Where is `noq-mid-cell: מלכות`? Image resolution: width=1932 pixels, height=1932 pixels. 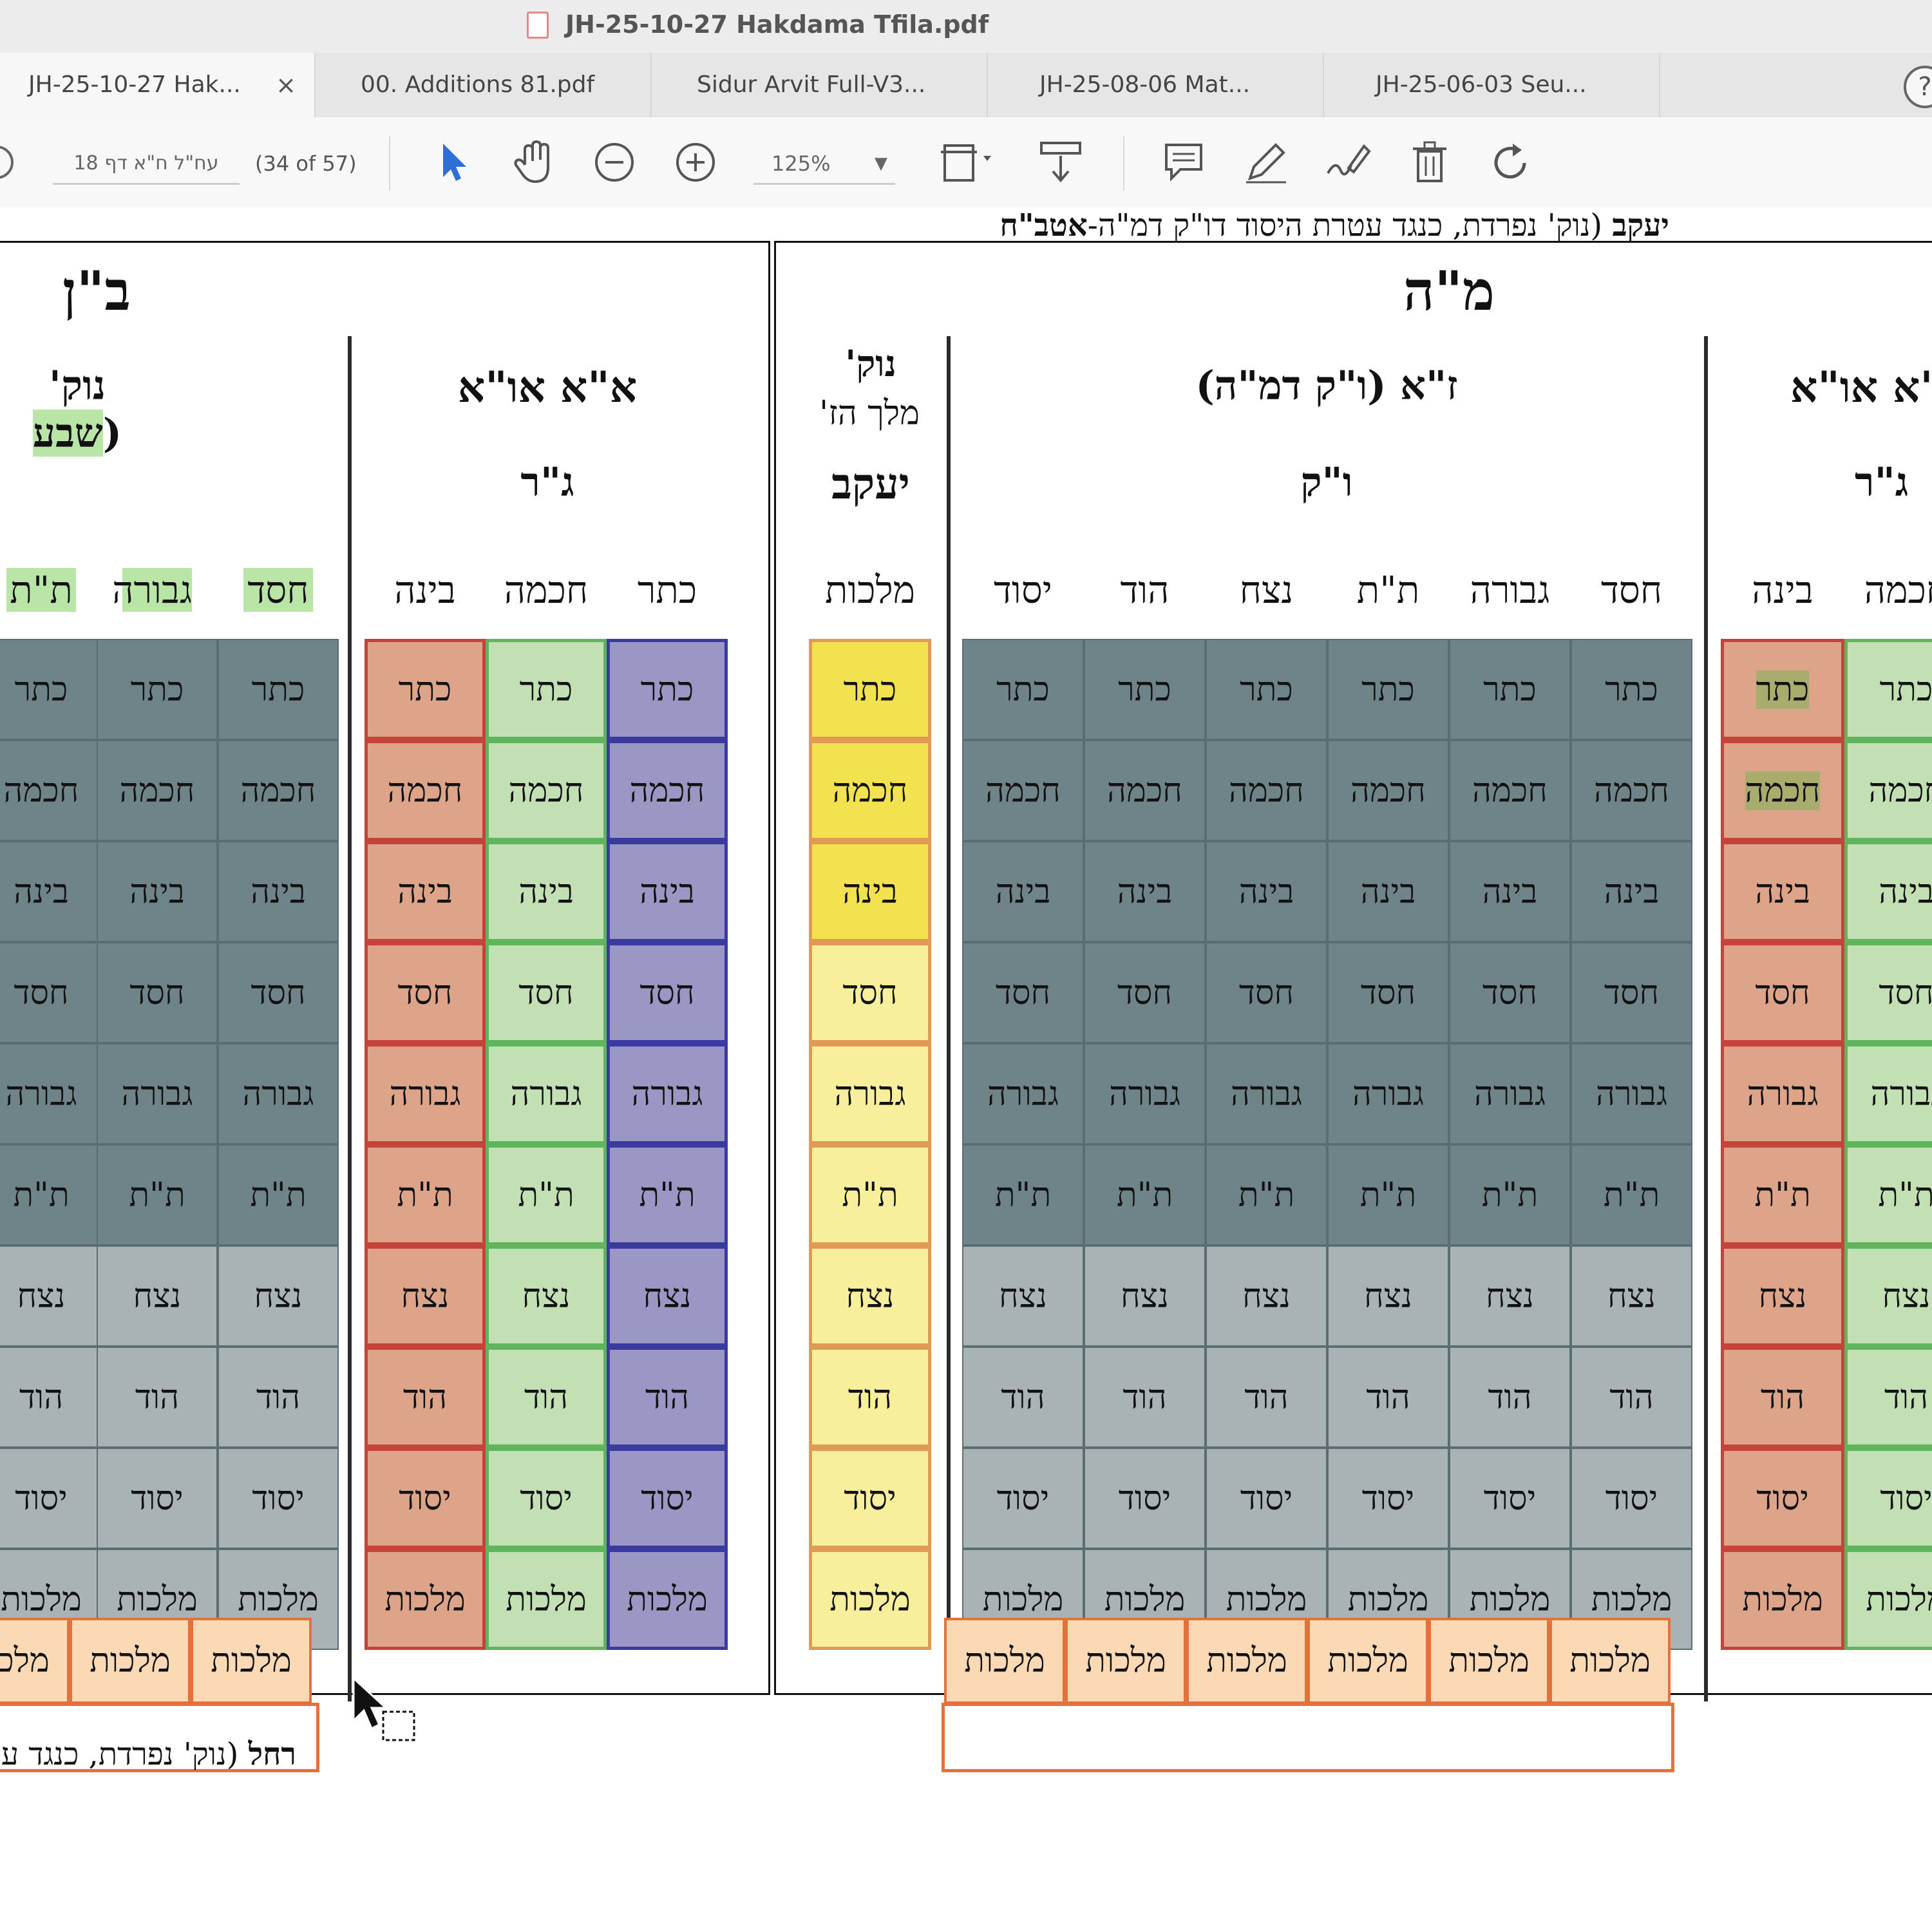 noq-mid-cell: מלכות is located at coordinates (870, 1599).